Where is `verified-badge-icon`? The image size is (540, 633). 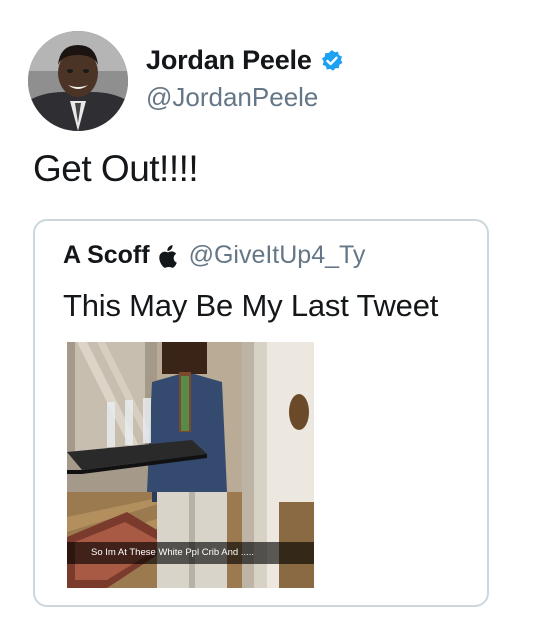 verified-badge-icon is located at coordinates (332, 61).